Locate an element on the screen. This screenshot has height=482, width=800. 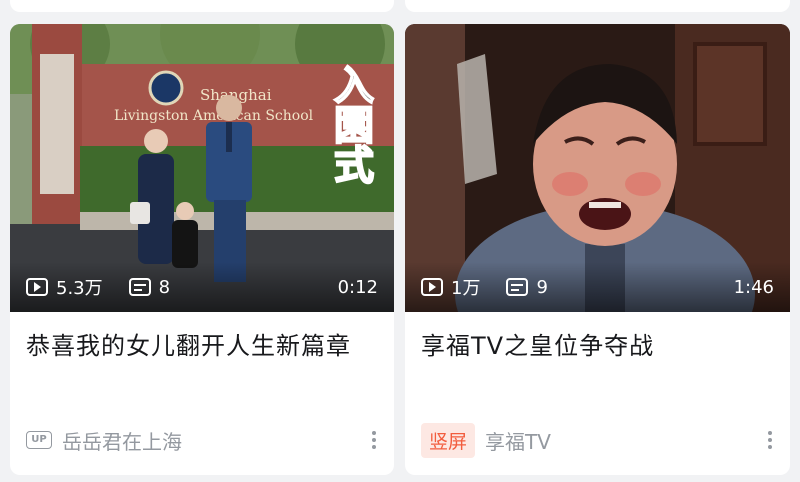
view-count: 1万 is located at coordinates (450, 287).